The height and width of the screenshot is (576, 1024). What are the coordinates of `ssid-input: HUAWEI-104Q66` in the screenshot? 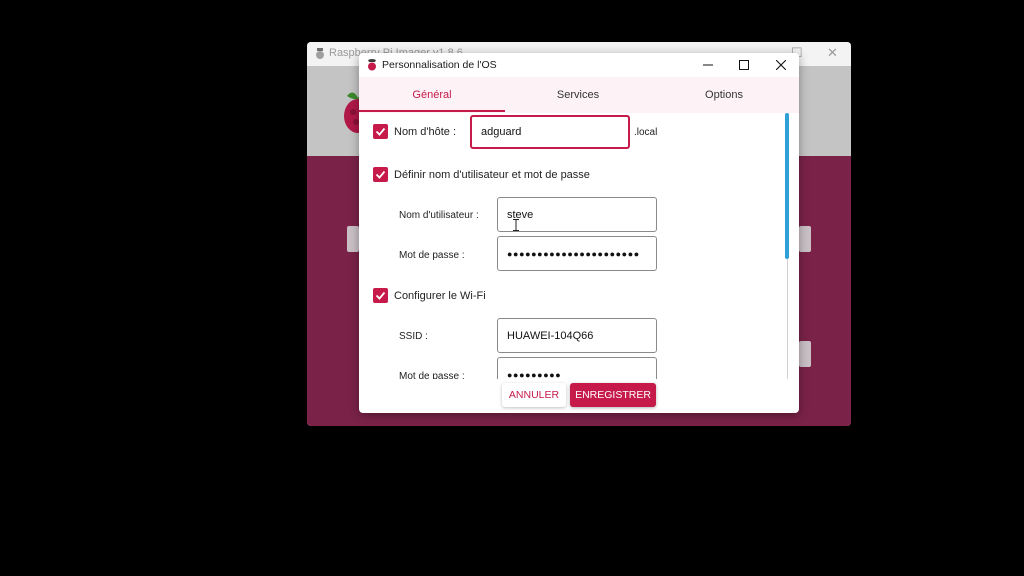 It's located at (577, 335).